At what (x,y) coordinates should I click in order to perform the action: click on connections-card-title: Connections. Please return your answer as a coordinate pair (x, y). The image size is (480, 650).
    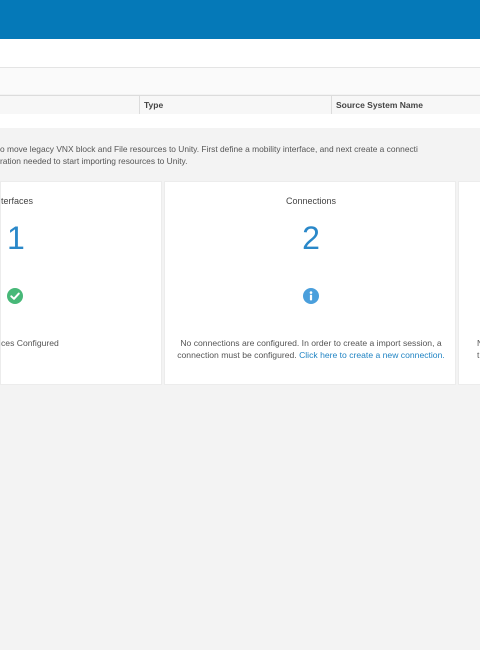
    Looking at the image, I should click on (311, 201).